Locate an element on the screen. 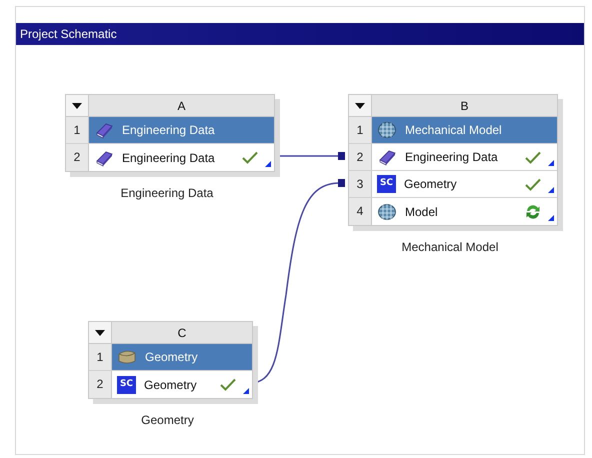  system-caption: Mechanical Model is located at coordinates (450, 247).